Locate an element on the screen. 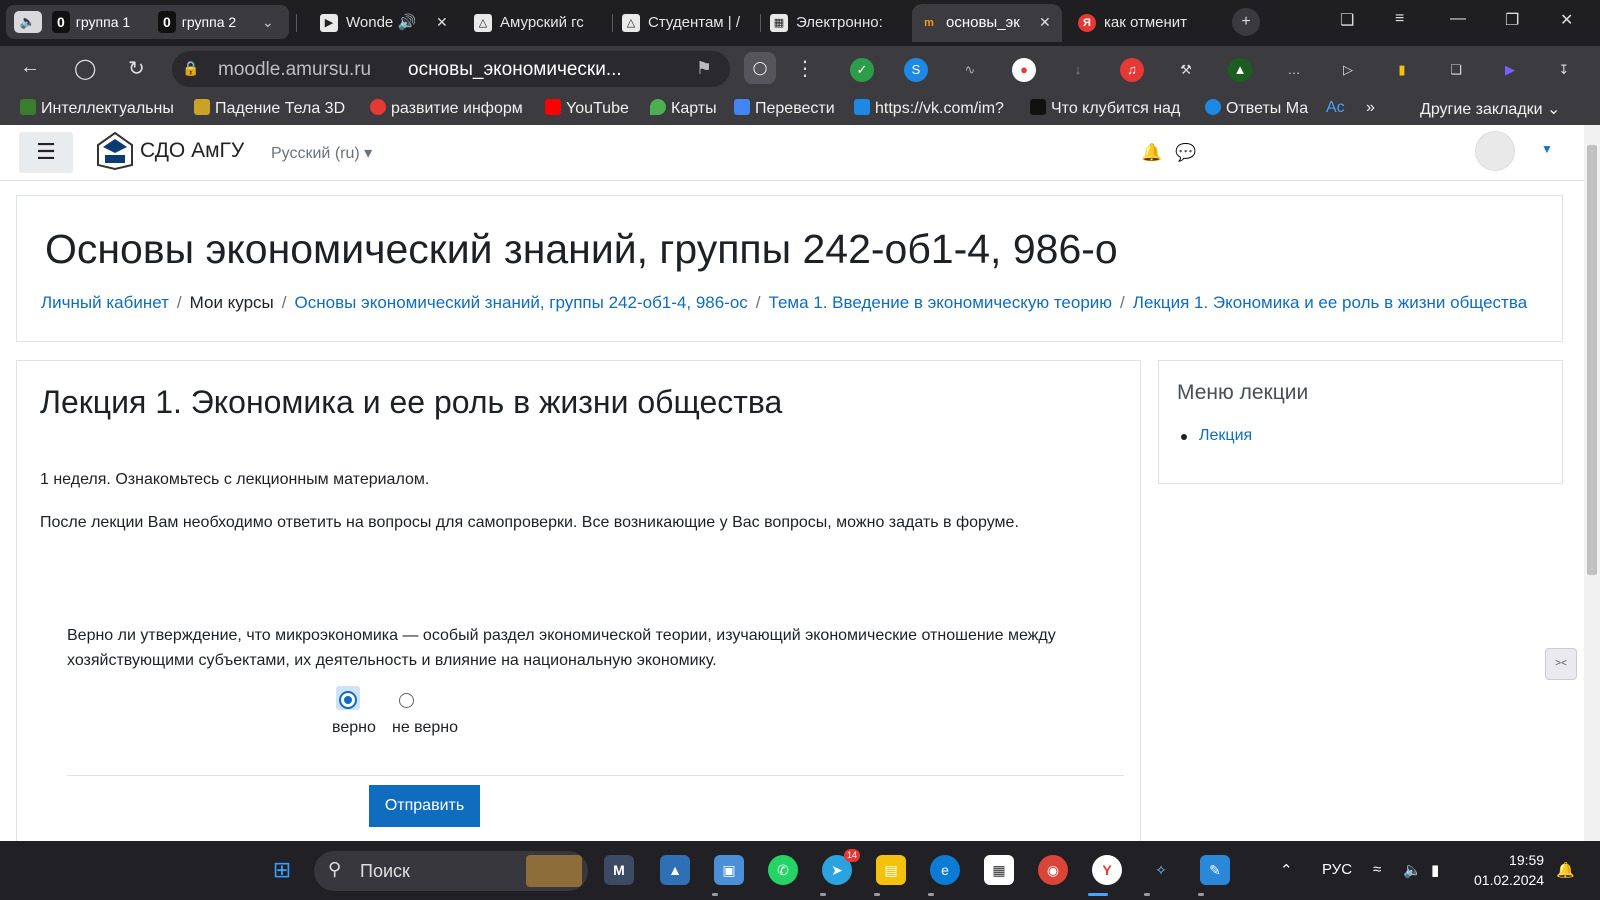 Image resolution: width=1600 pixels, height=900 pixels. page-scrollbar is located at coordinates (1592, 483).